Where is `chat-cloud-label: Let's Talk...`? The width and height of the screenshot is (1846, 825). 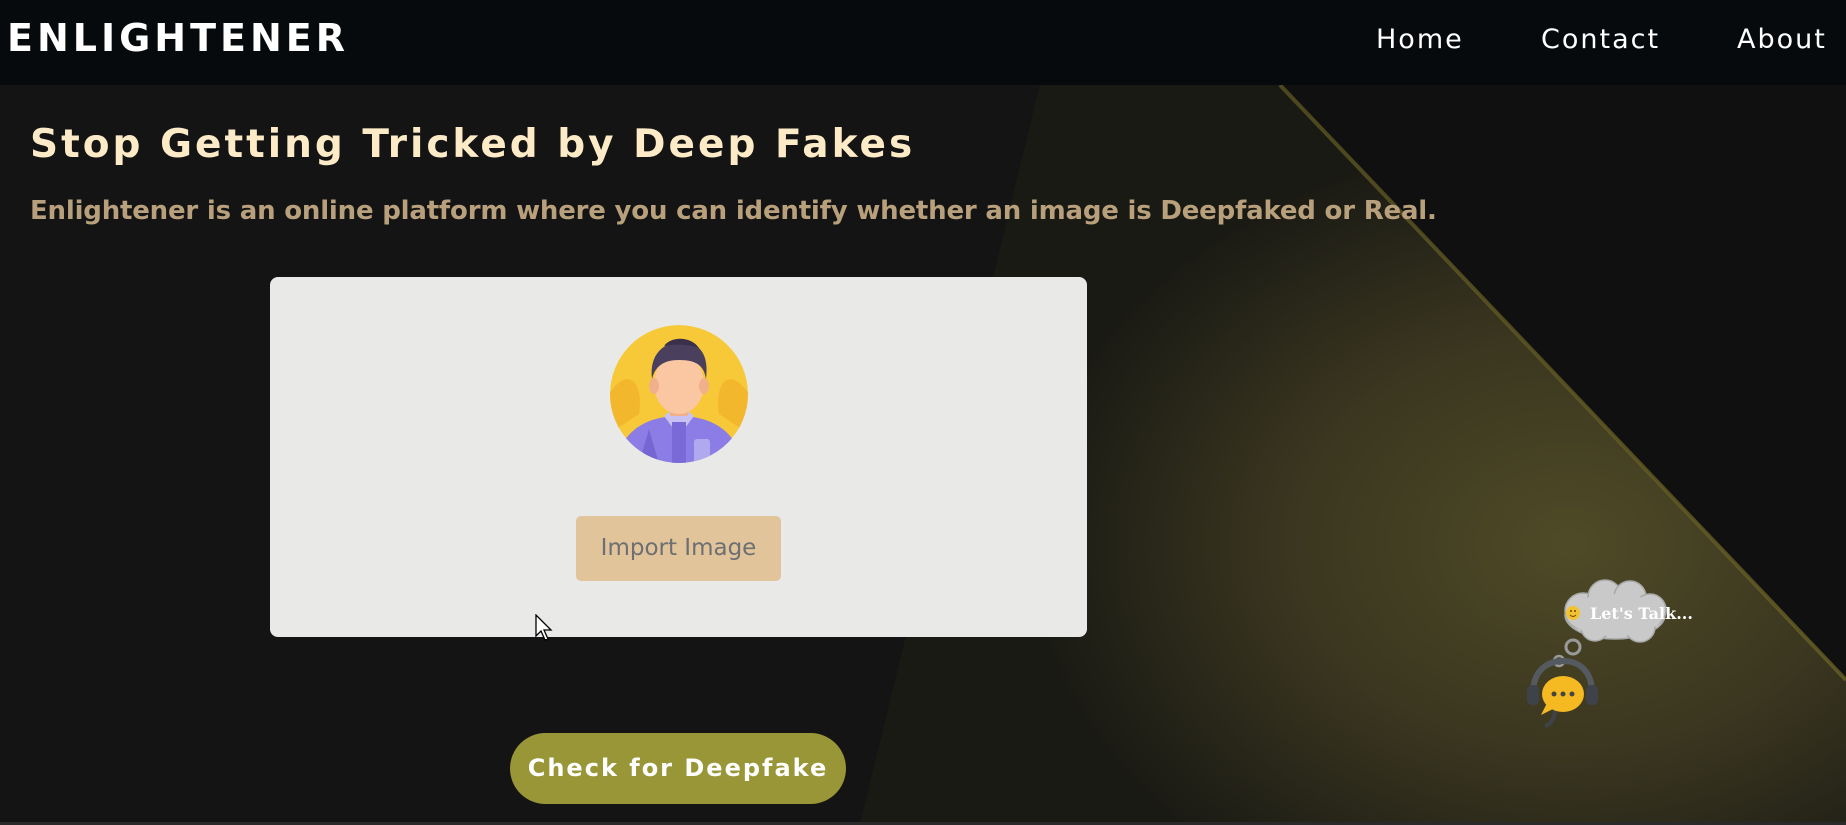 chat-cloud-label: Let's Talk... is located at coordinates (1641, 613).